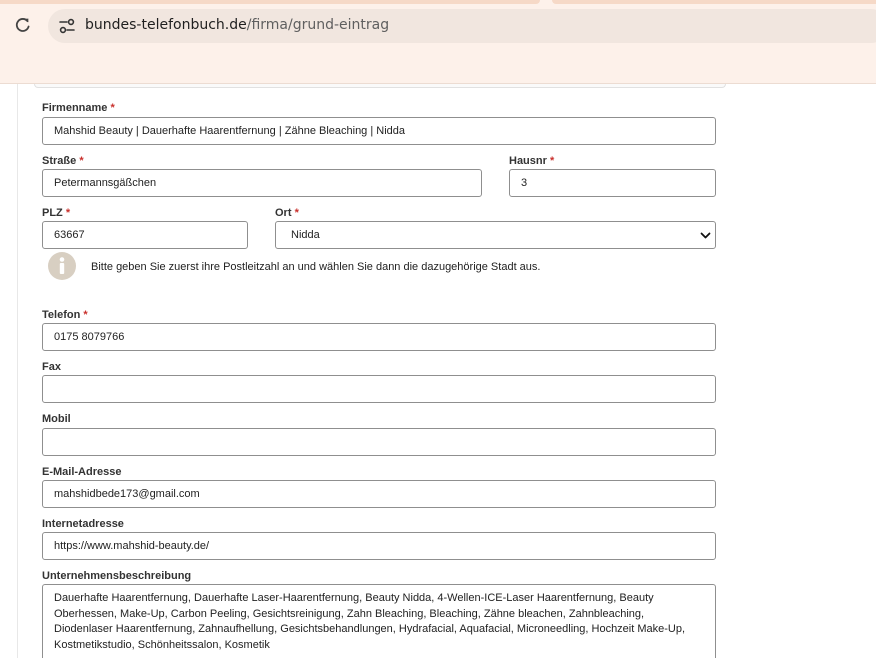  I want to click on strasse-label: Straße *, so click(63, 161).